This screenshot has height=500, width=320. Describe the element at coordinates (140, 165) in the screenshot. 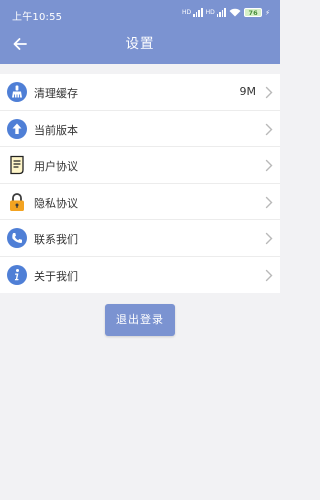

I see `settings-item-user-agreement: 用户协议` at that location.